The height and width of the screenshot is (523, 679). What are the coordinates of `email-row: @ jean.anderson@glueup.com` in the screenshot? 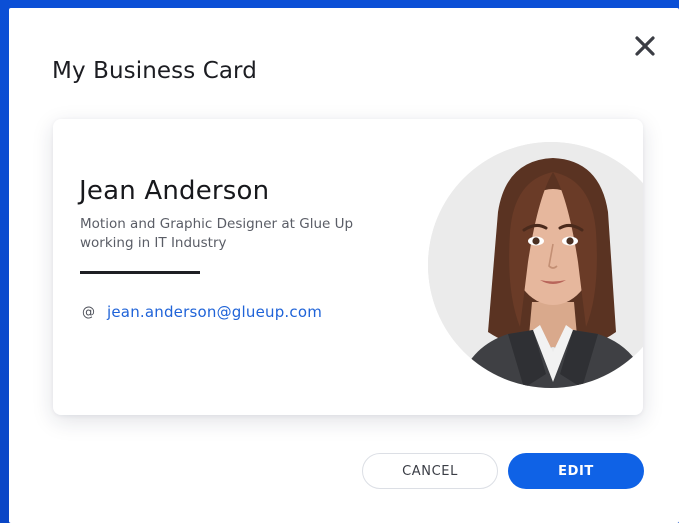 It's located at (202, 312).